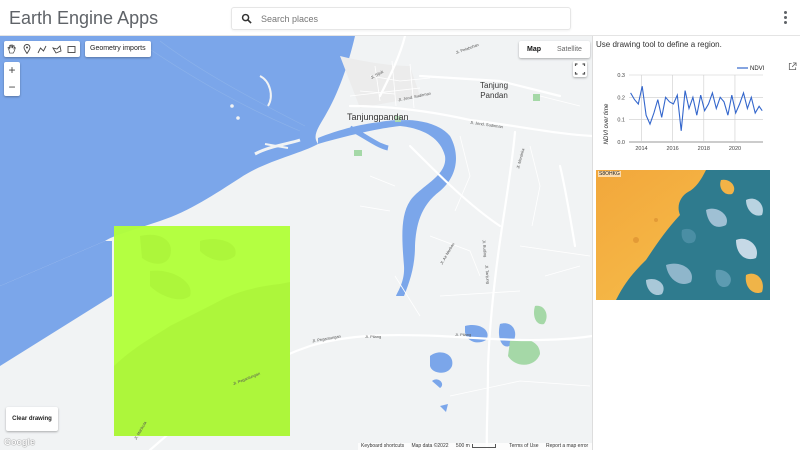  I want to click on clear-drawing-button: Clear drawing, so click(32, 419).